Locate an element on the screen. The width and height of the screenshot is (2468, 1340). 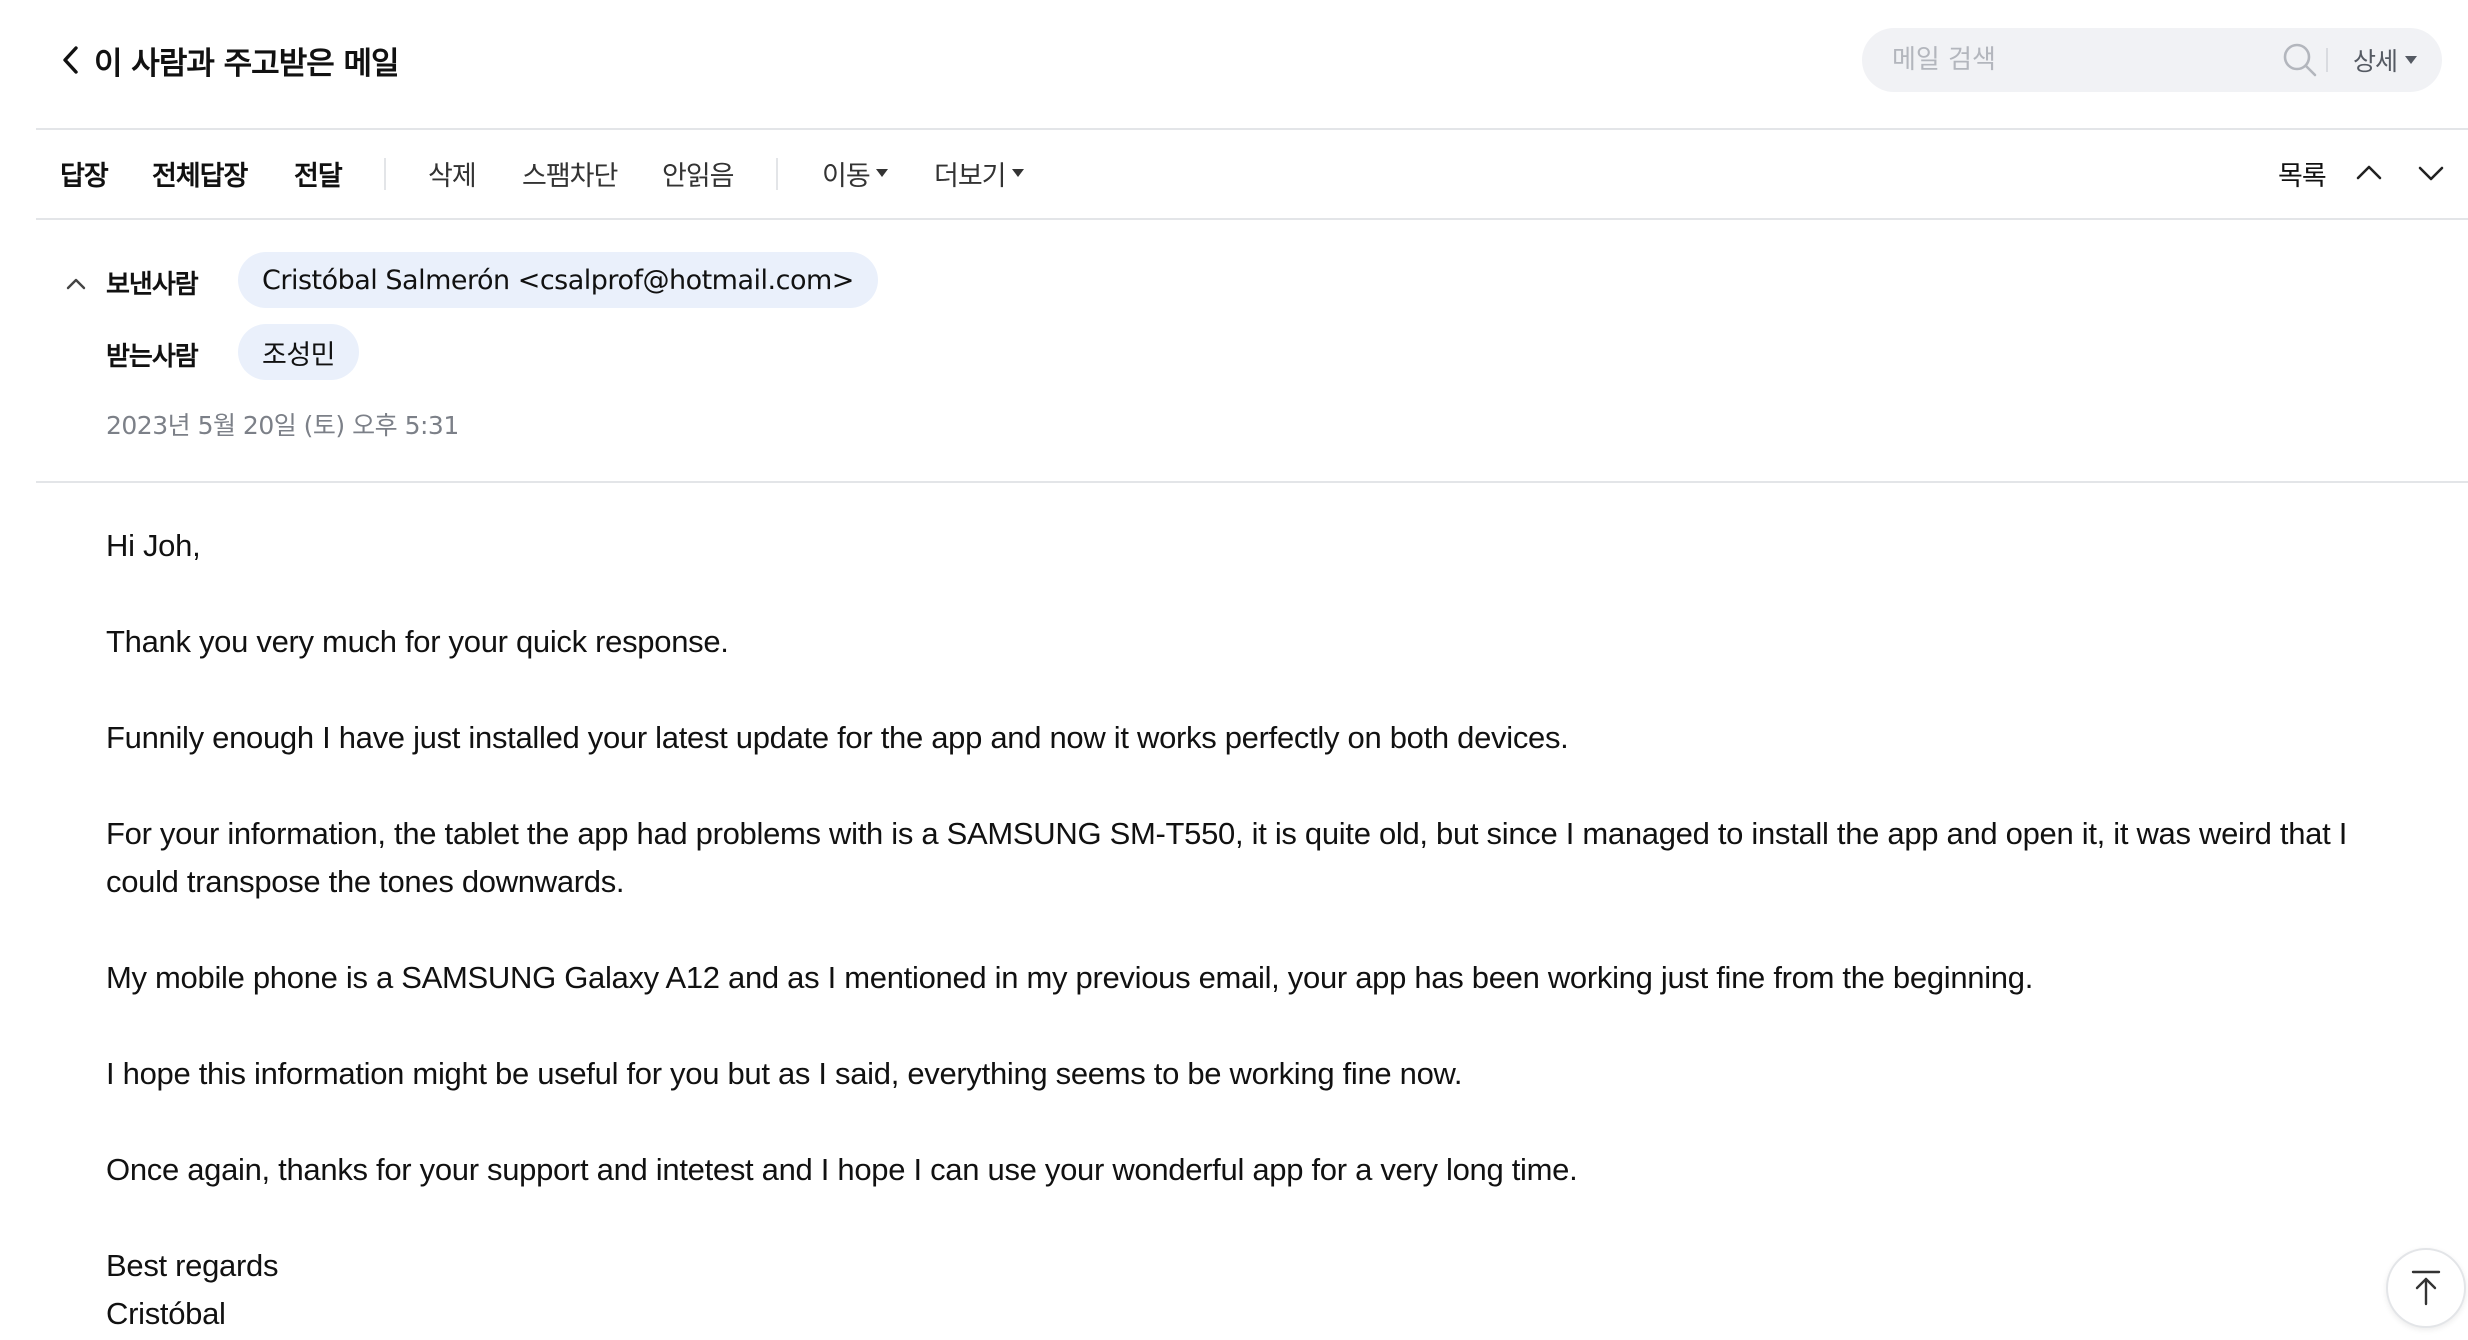
collapse-header-button is located at coordinates (76, 284).